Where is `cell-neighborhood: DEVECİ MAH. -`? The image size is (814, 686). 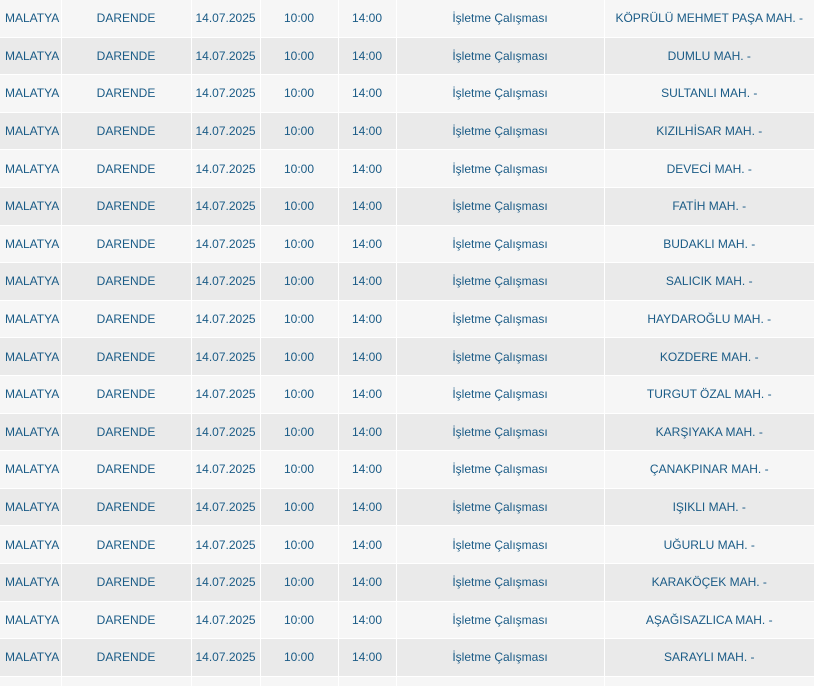 cell-neighborhood: DEVECİ MAH. - is located at coordinates (709, 168).